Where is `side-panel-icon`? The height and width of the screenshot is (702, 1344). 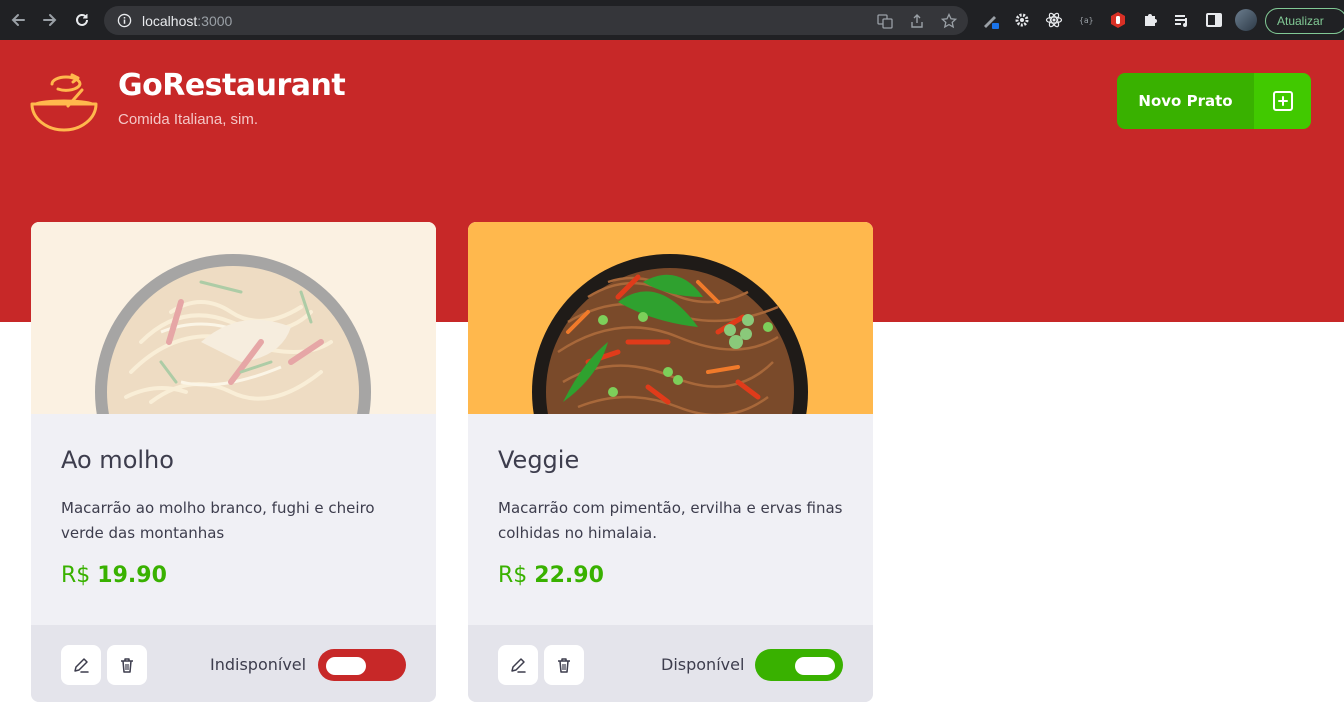 side-panel-icon is located at coordinates (1214, 20).